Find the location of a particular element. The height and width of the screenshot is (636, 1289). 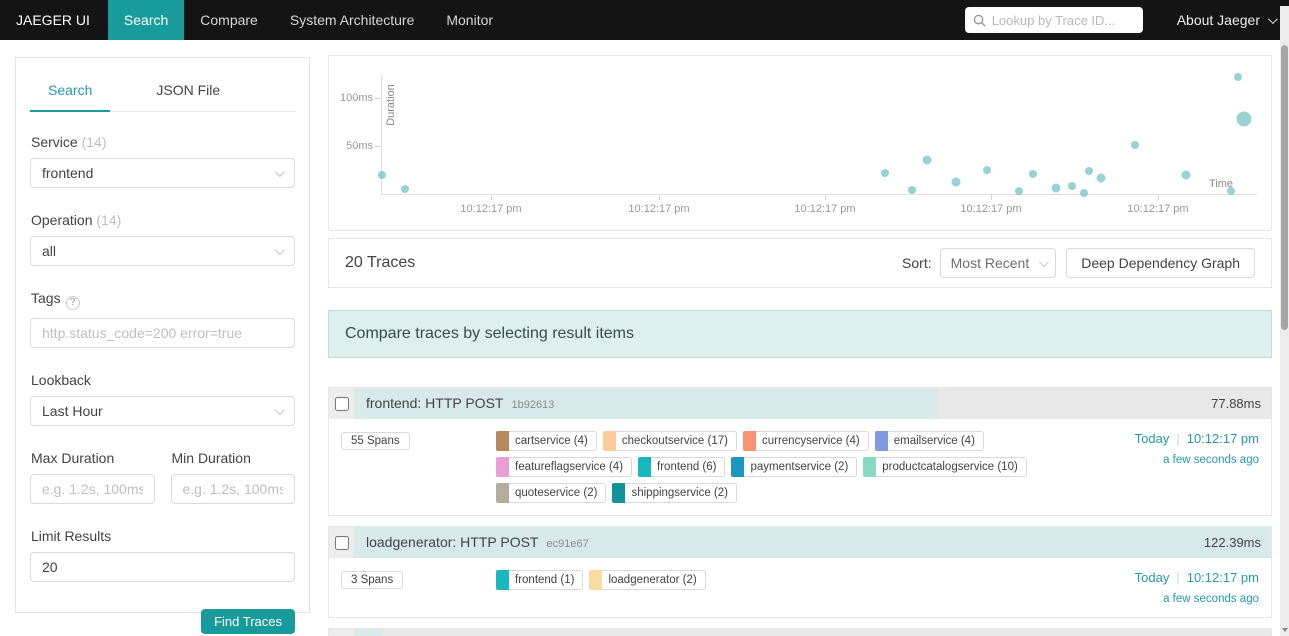

service-tag: emailservice (4) is located at coordinates (929, 441).